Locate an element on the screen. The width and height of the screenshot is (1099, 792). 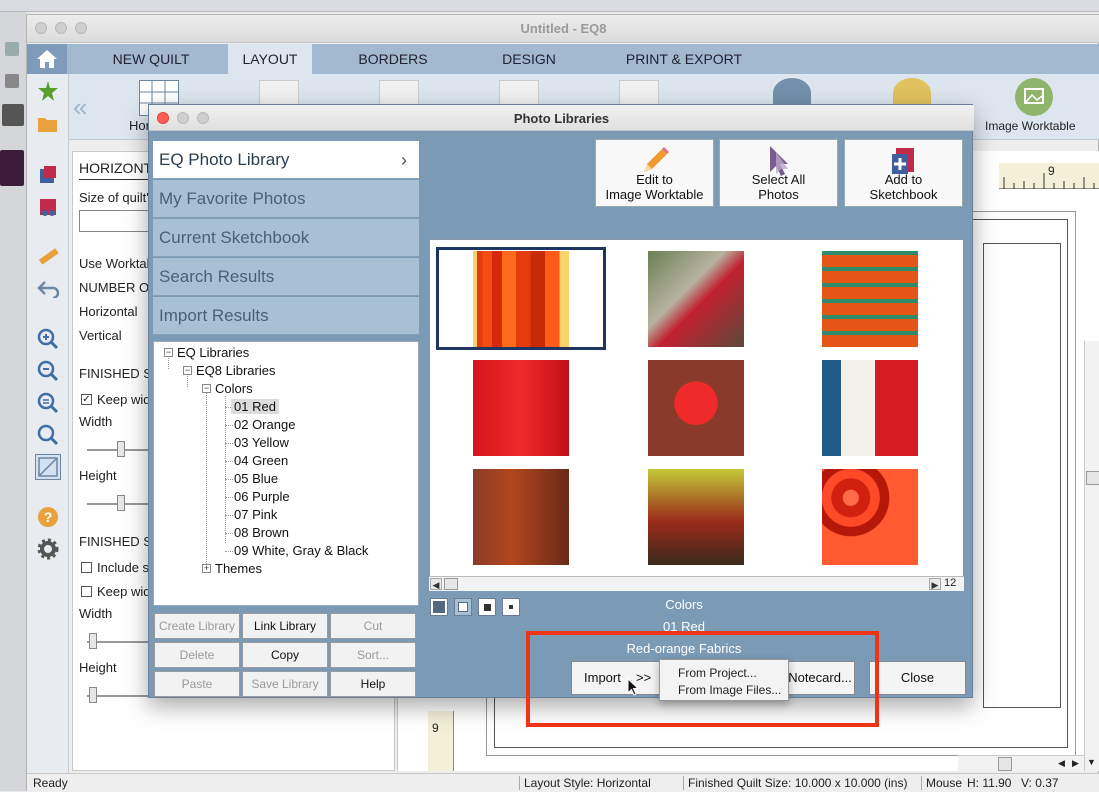
tree-expand-icon: + is located at coordinates (206, 568).